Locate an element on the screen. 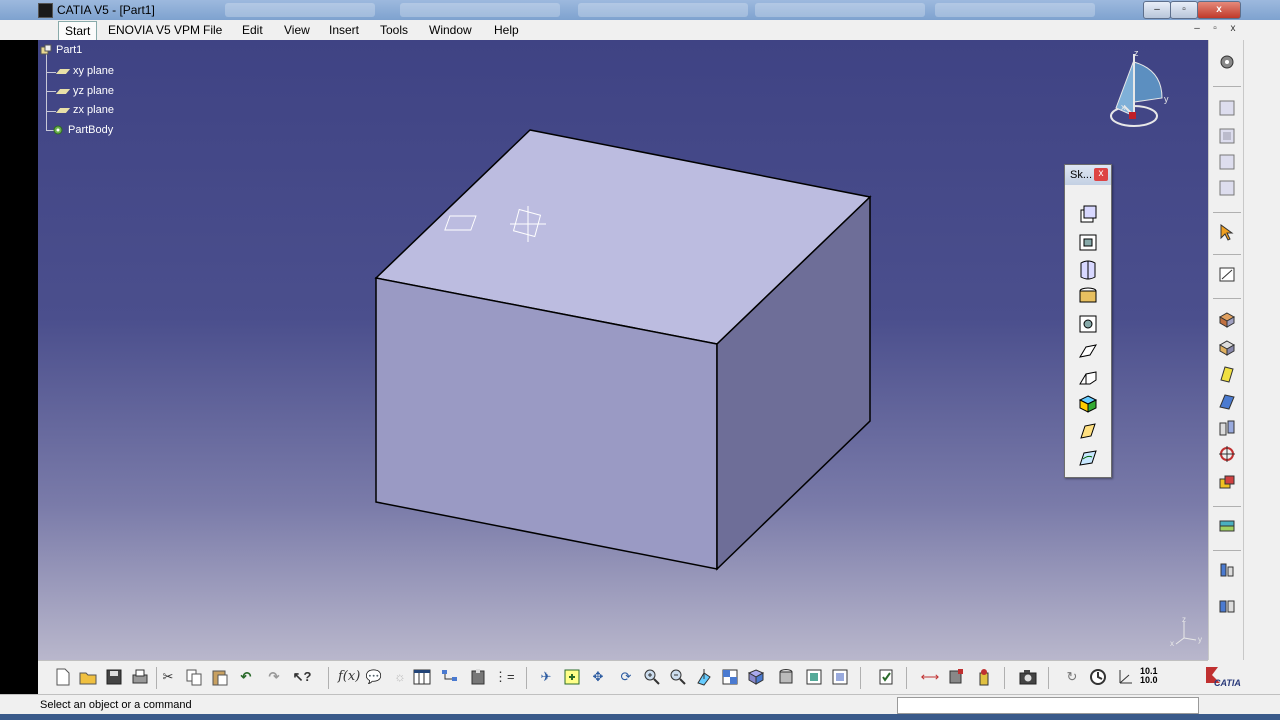 This screenshot has width=1280, height=720. rib-icon is located at coordinates (1088, 351).